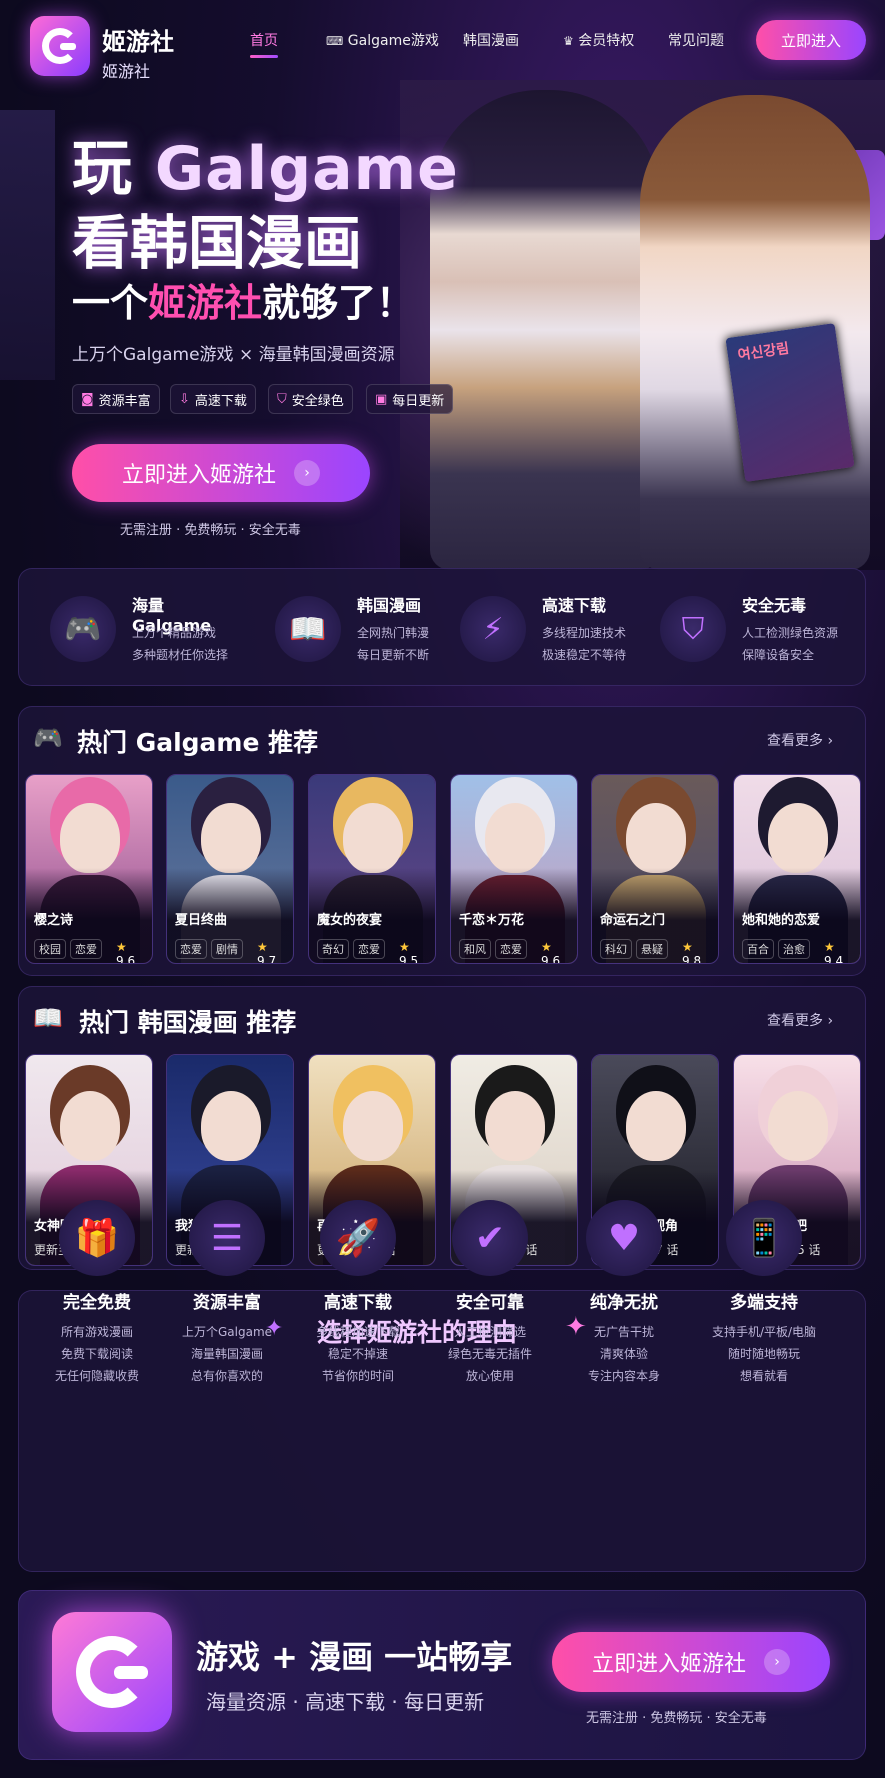 The width and height of the screenshot is (885, 1778). I want to click on game-card: 千恋＊万花 和风 恋爱 ★ 9.6, so click(514, 869).